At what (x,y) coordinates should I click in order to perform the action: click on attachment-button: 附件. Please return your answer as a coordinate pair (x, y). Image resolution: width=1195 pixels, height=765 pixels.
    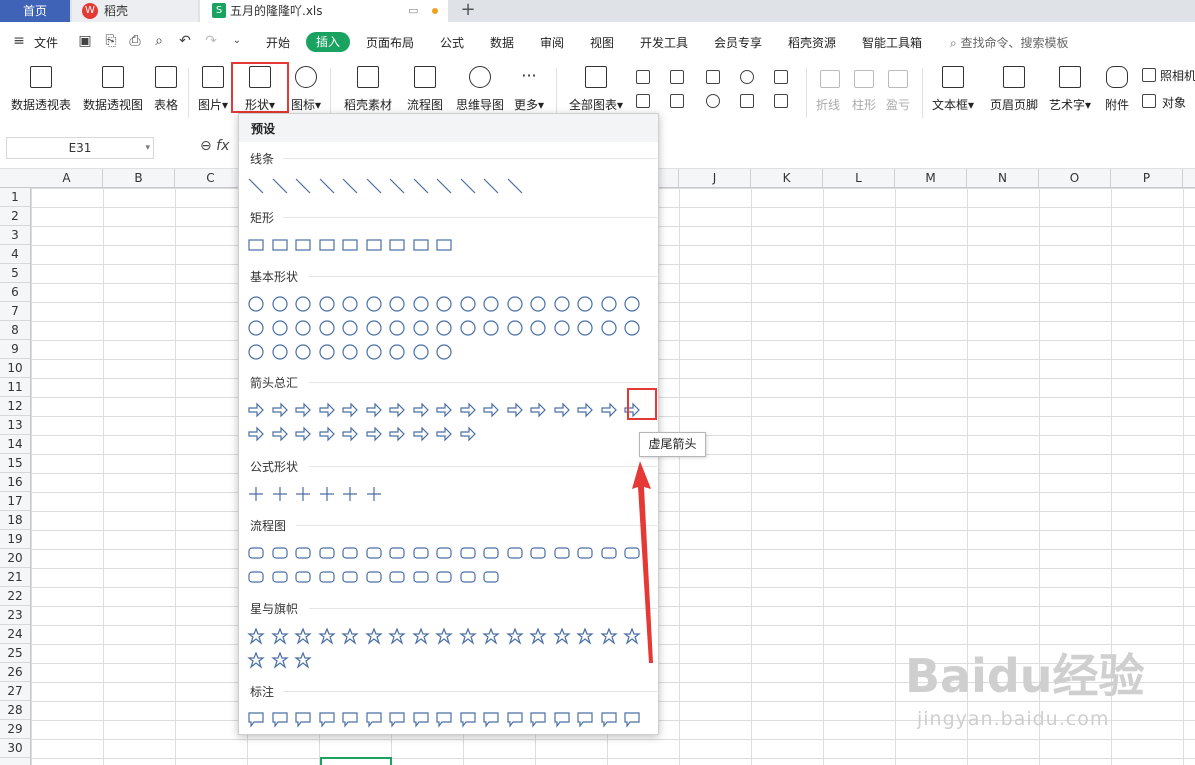
    Looking at the image, I should click on (1117, 92).